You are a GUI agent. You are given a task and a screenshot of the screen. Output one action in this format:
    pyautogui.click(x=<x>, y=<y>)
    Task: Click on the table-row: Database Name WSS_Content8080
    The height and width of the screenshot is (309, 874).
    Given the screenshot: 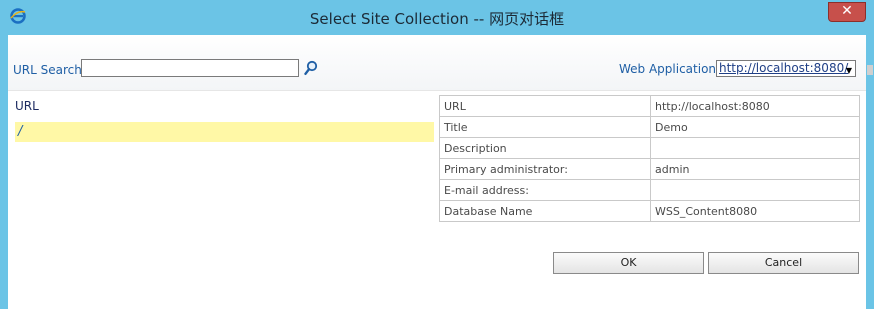 What is the action you would take?
    pyautogui.click(x=649, y=211)
    